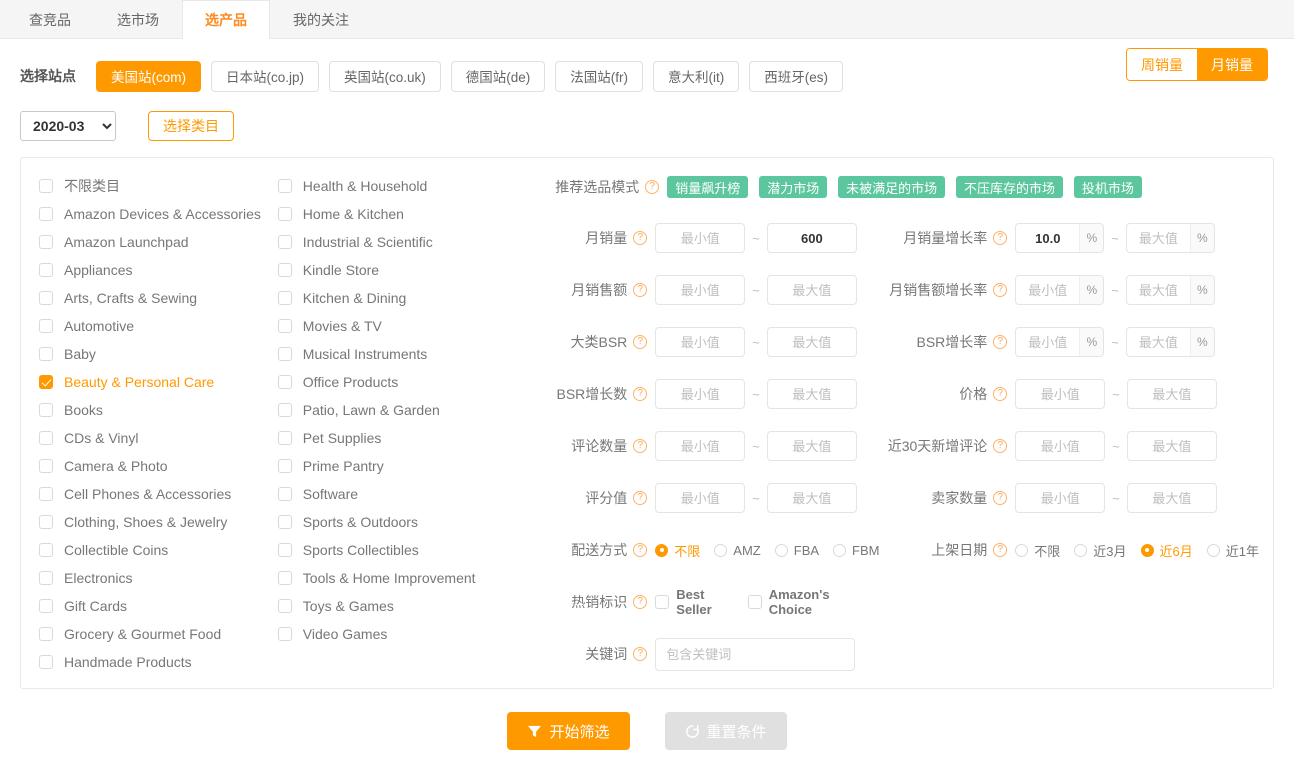 Image resolution: width=1294 pixels, height=774 pixels. What do you see at coordinates (153, 242) in the screenshot?
I see `category-item: Amazon Launchpad` at bounding box center [153, 242].